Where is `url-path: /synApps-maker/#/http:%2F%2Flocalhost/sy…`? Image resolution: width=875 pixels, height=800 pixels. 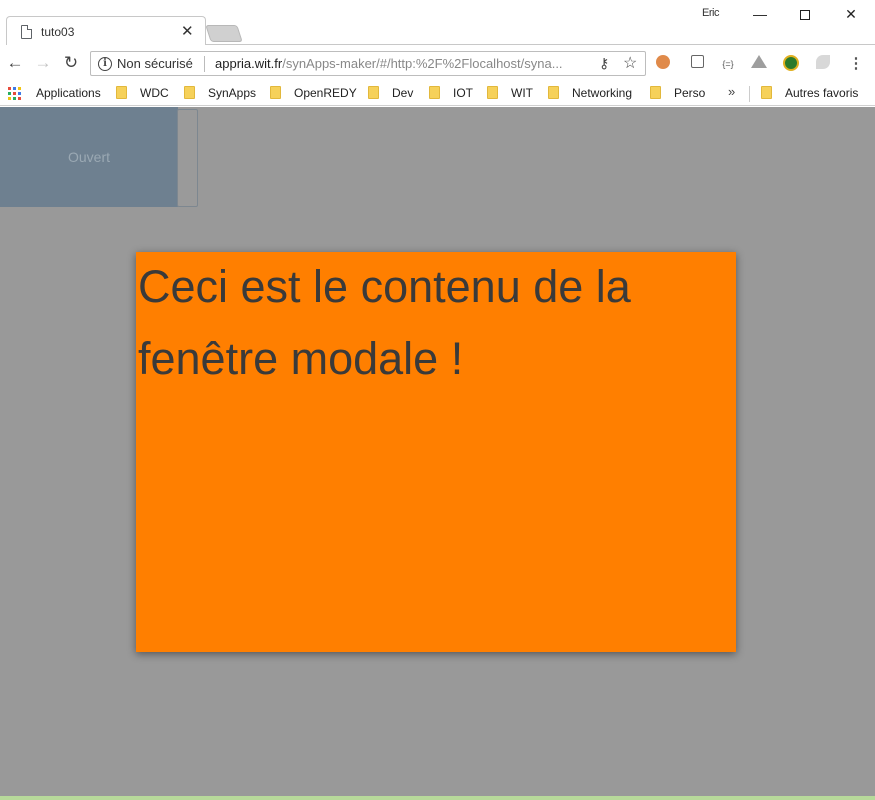 url-path: /synApps-maker/#/http:%2F%2Flocalhost/sy… is located at coordinates (422, 63).